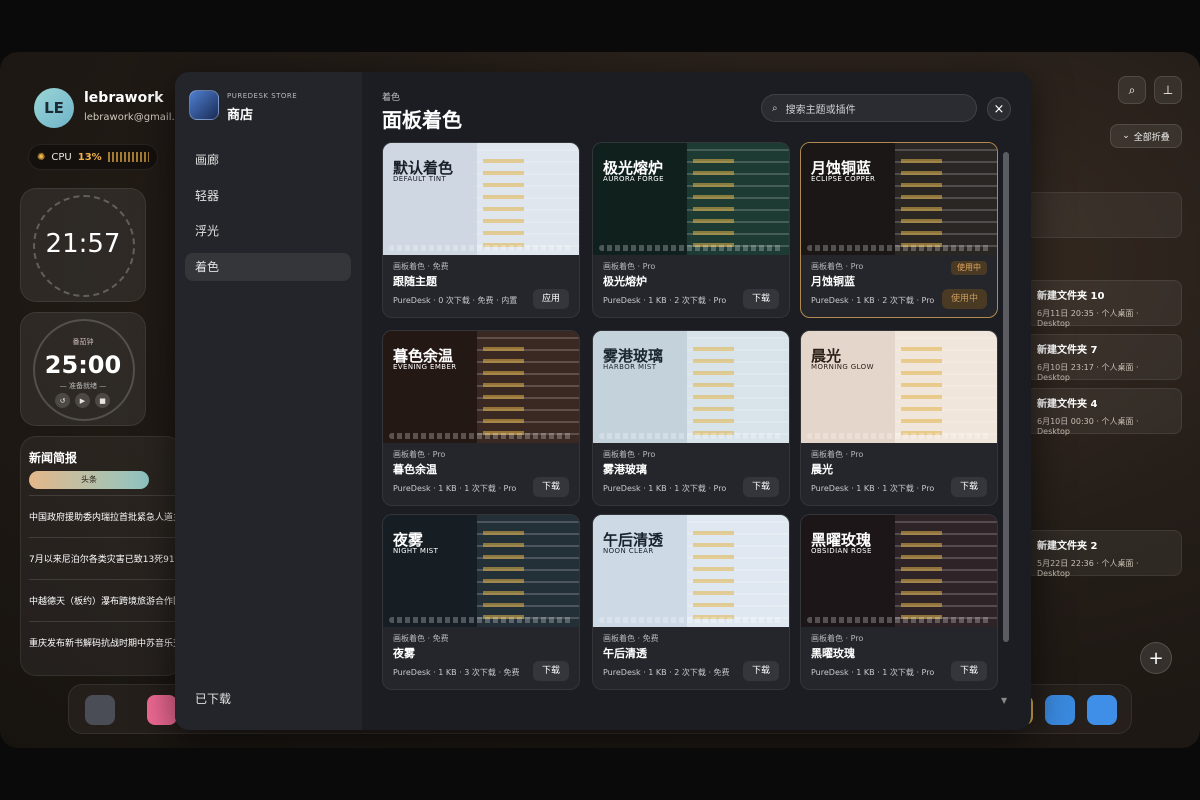  I want to click on cpu-graph, so click(128, 157).